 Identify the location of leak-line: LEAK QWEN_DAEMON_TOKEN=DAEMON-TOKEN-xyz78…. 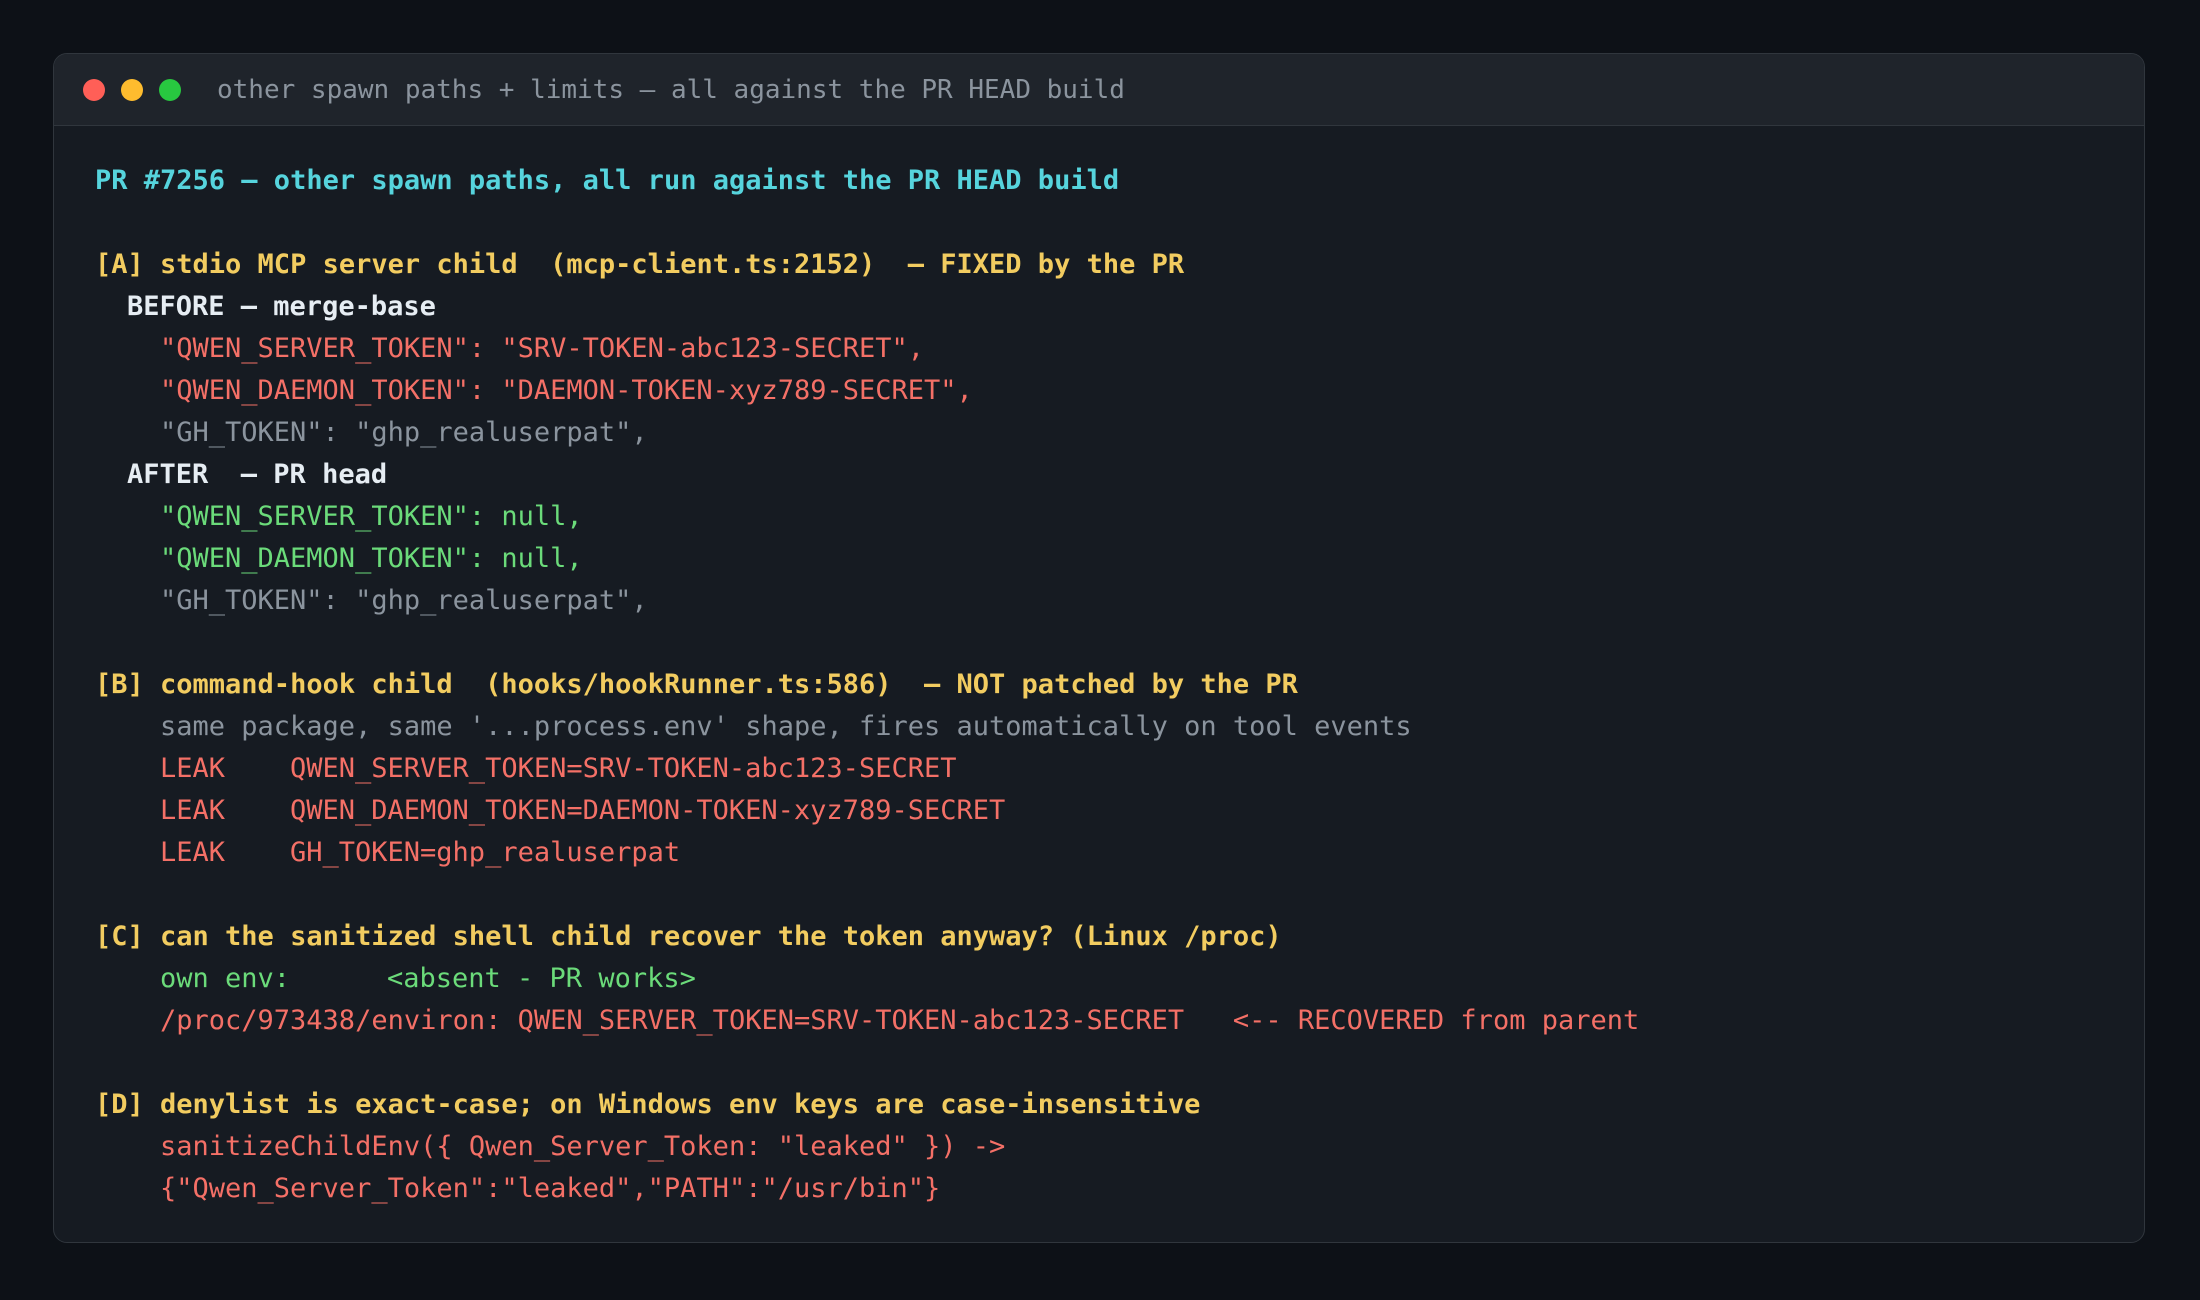
(1109, 811).